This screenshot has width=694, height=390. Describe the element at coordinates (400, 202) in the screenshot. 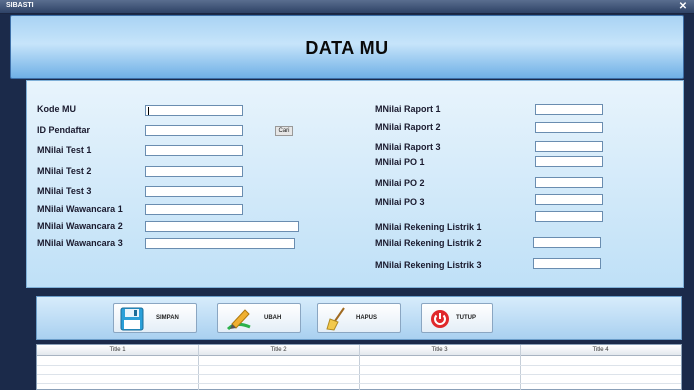

I see `label-mnilai-po-3: MNilai PO 3` at that location.